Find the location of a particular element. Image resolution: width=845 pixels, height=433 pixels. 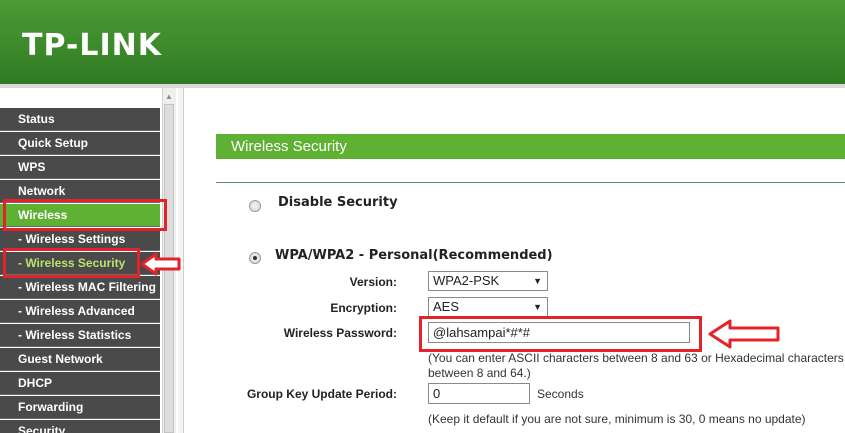

sidebar-item-wps: WPS is located at coordinates (80, 167).